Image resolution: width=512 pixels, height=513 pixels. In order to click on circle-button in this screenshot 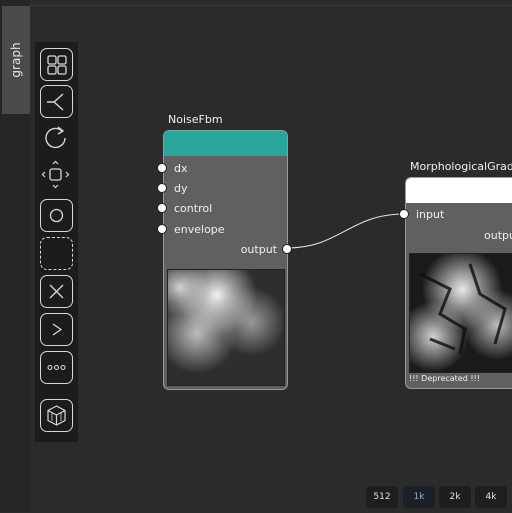, I will do `click(56, 215)`.